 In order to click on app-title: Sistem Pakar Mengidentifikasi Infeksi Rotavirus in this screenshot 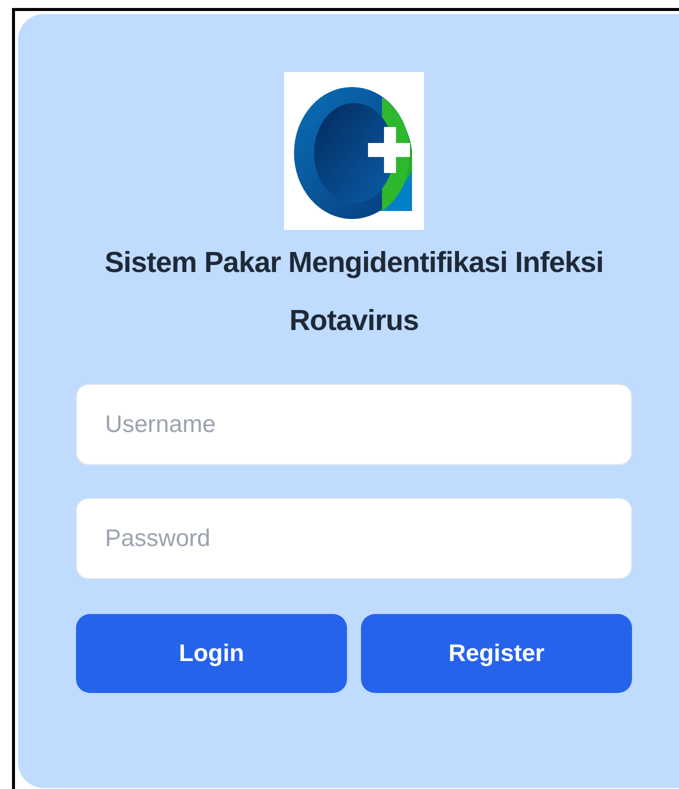, I will do `click(354, 292)`.